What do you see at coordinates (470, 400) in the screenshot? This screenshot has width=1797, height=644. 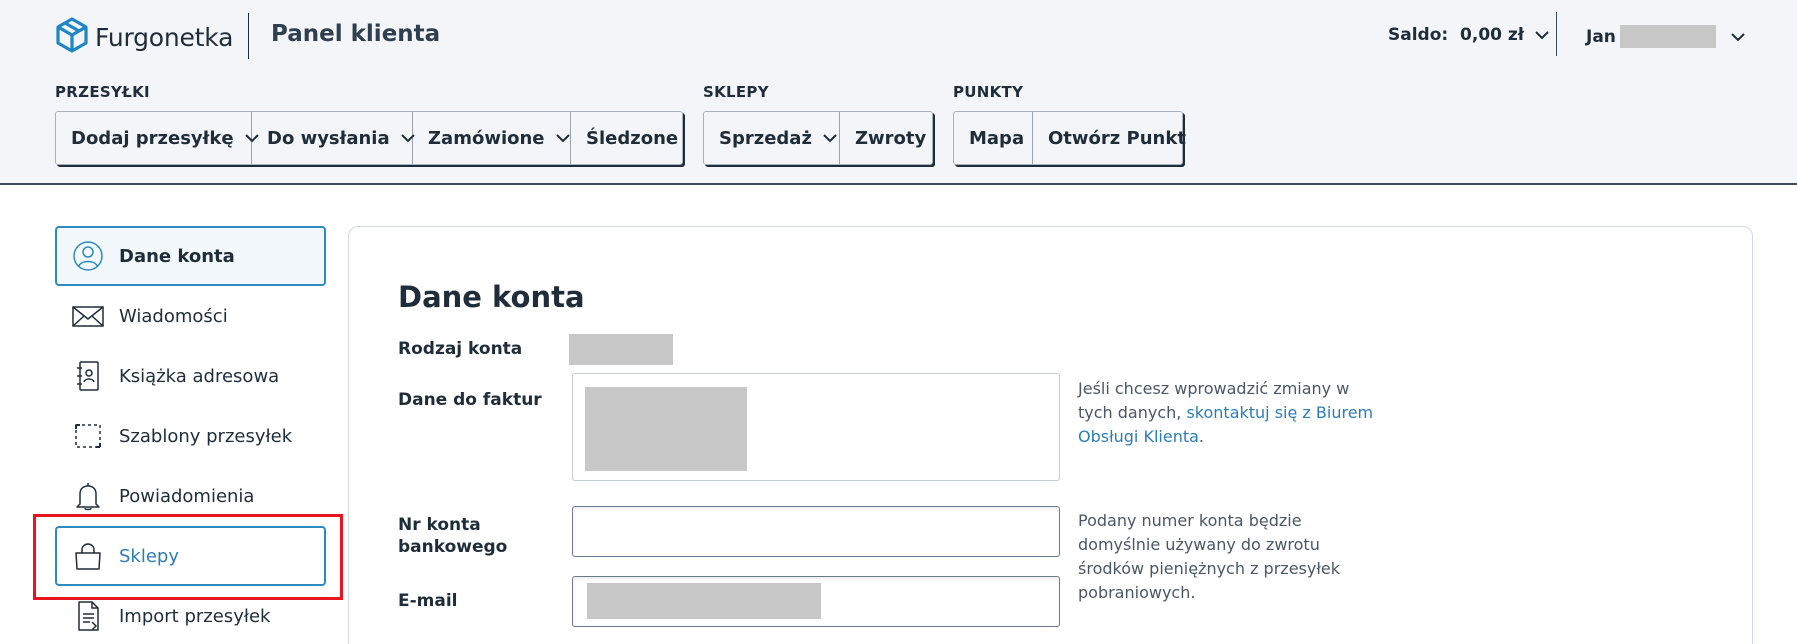 I see `invoice-data-label: Dane do faktur` at bounding box center [470, 400].